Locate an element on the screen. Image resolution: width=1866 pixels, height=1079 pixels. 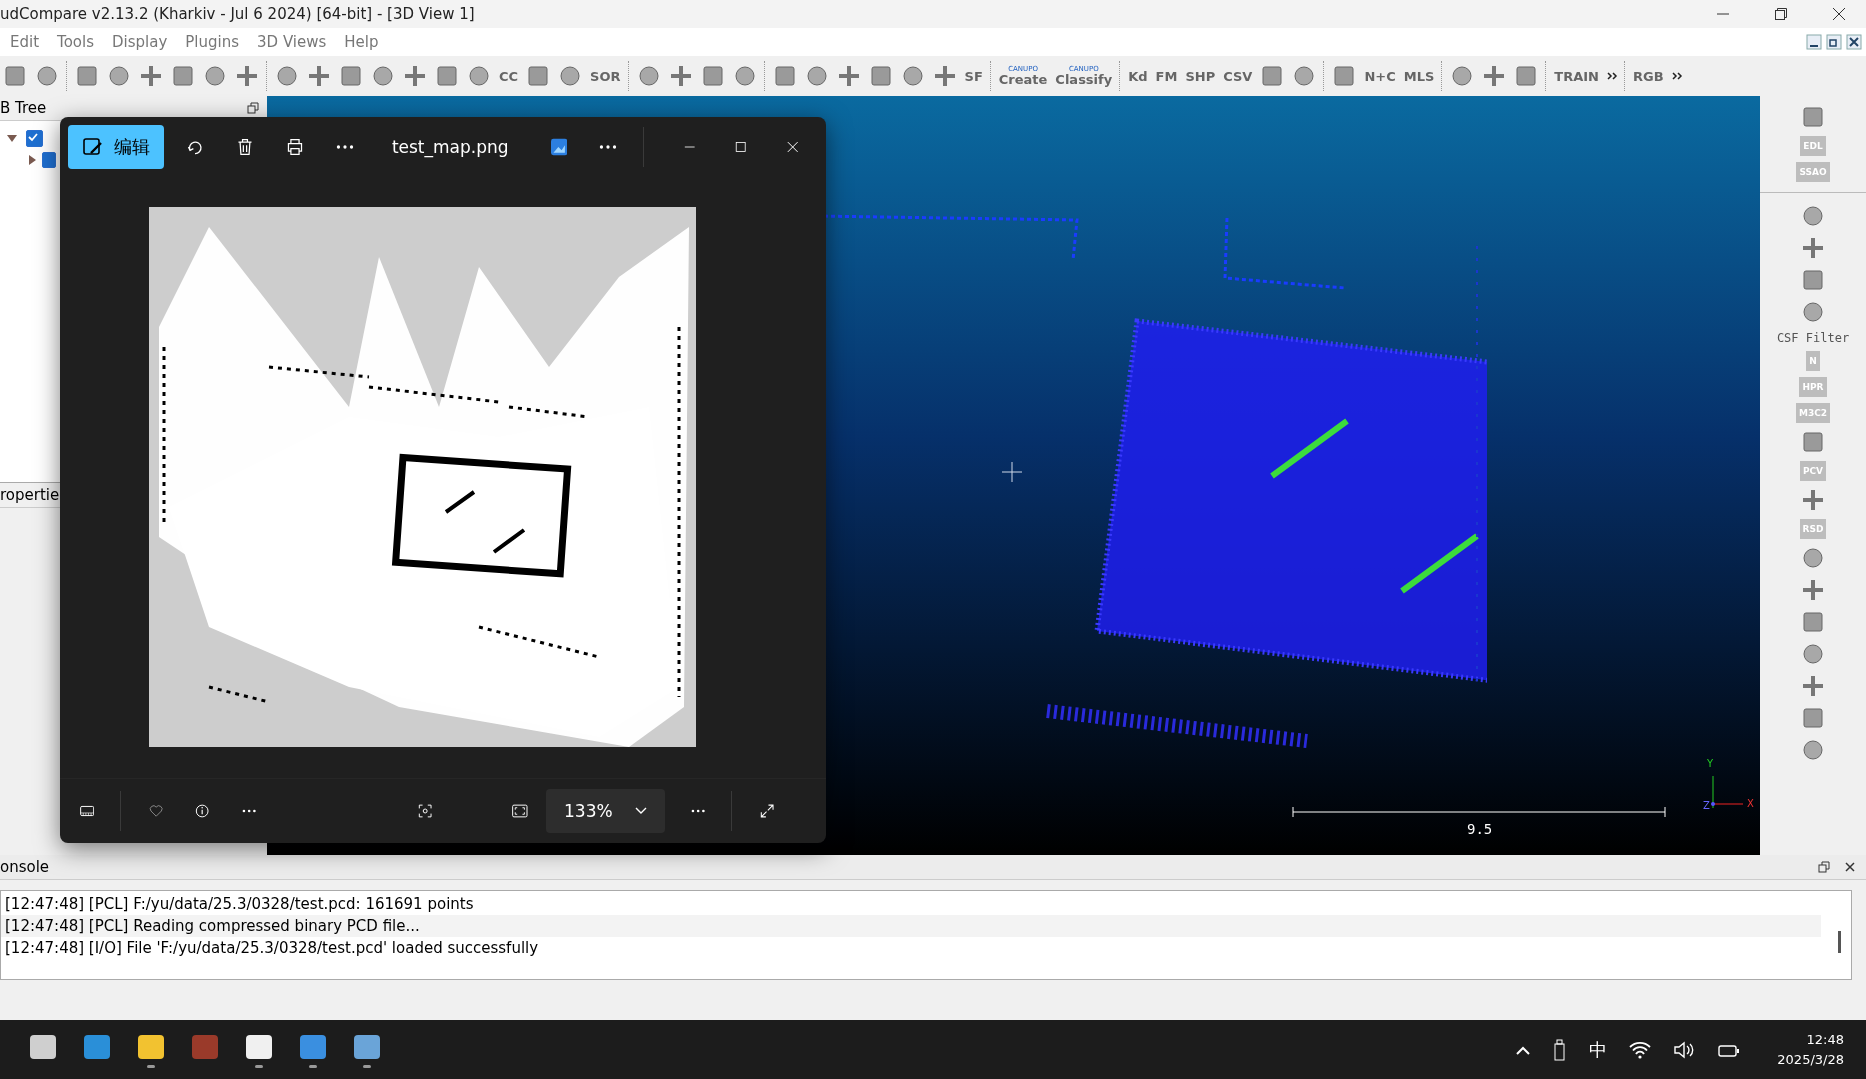
usb-drive-icon is located at coordinates (1560, 1049).